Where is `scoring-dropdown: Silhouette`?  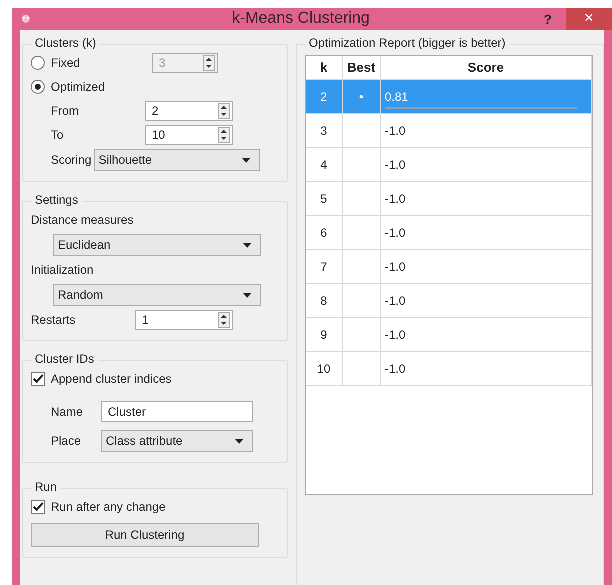 scoring-dropdown: Silhouette is located at coordinates (177, 160).